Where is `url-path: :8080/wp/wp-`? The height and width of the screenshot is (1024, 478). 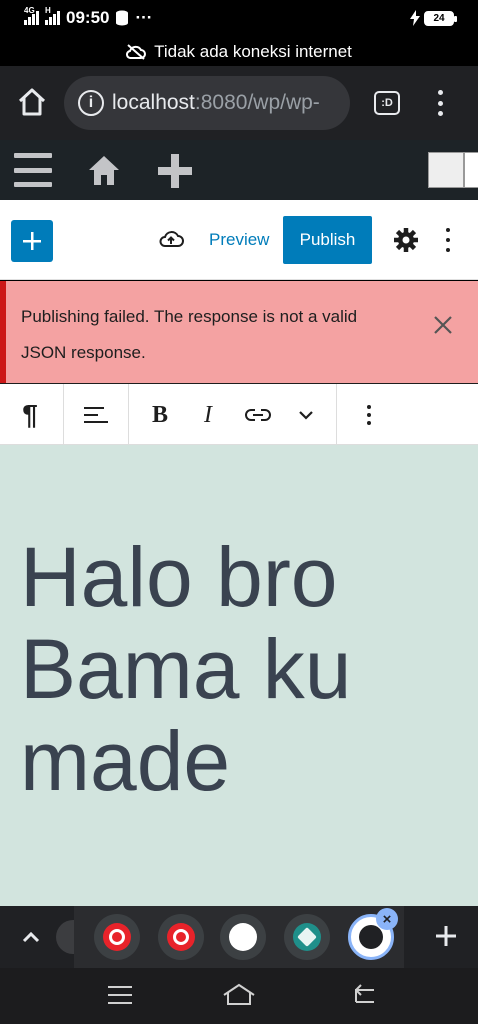
url-path: :8080/wp/wp- is located at coordinates (257, 102).